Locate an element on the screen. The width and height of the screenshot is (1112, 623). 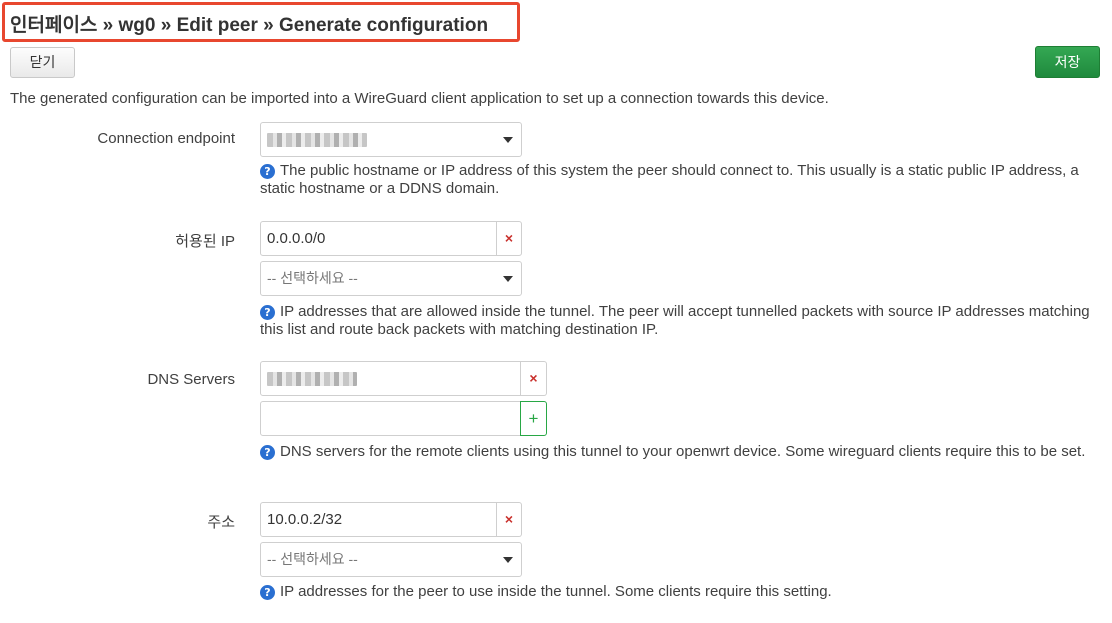
allowed-ips-remove-icon: × is located at coordinates (509, 238).